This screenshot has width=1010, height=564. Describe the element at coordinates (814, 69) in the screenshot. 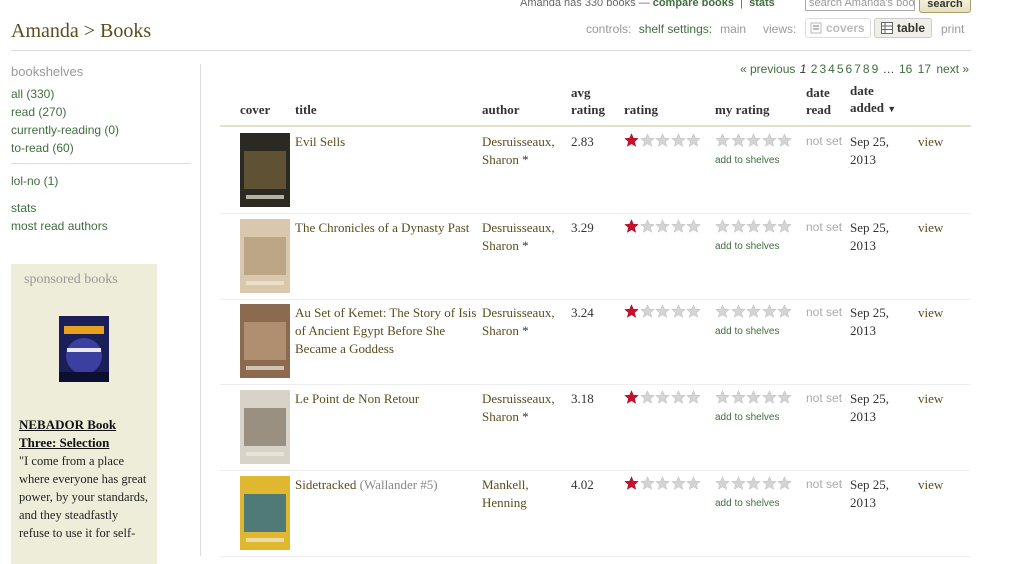

I see `page-link: 2` at that location.